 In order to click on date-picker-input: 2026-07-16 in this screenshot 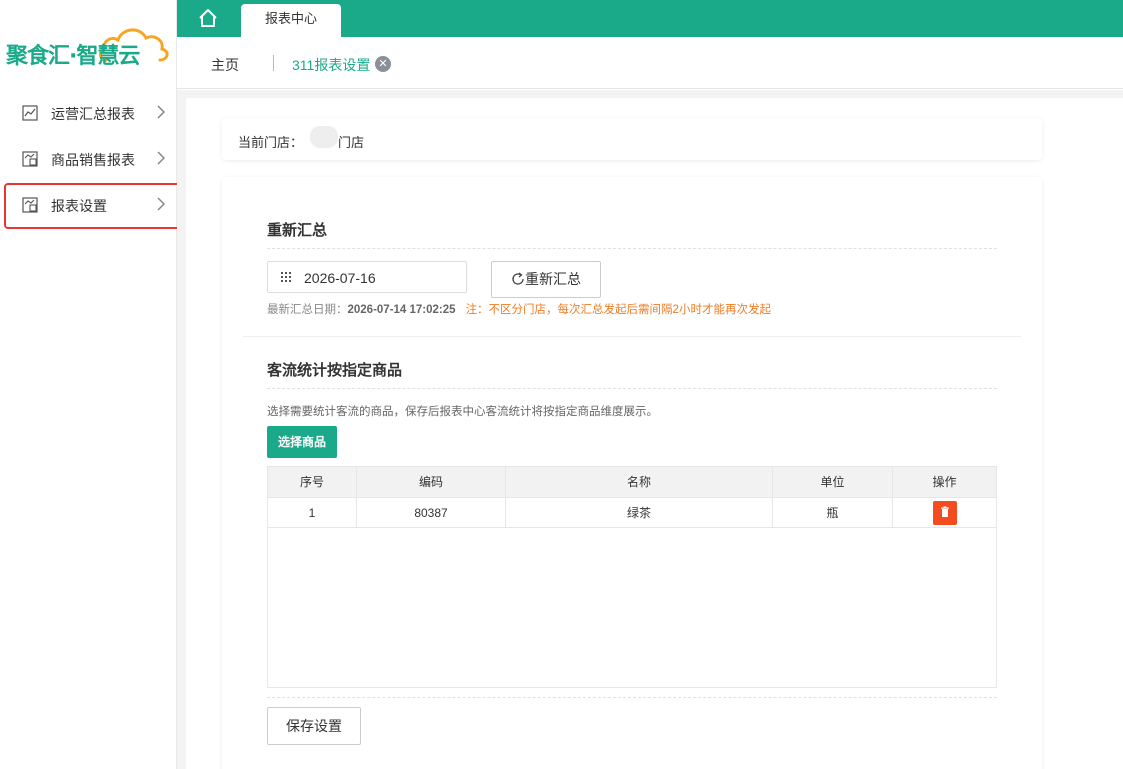, I will do `click(367, 277)`.